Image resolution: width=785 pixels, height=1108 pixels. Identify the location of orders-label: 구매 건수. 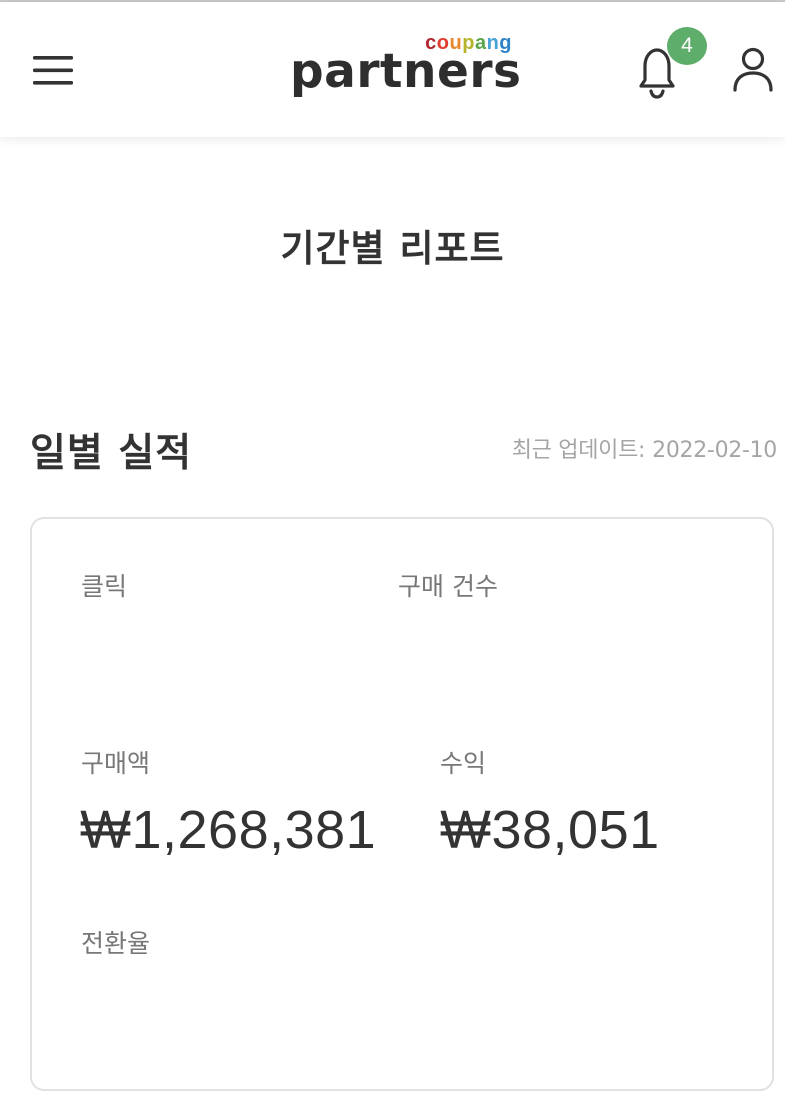
(448, 586).